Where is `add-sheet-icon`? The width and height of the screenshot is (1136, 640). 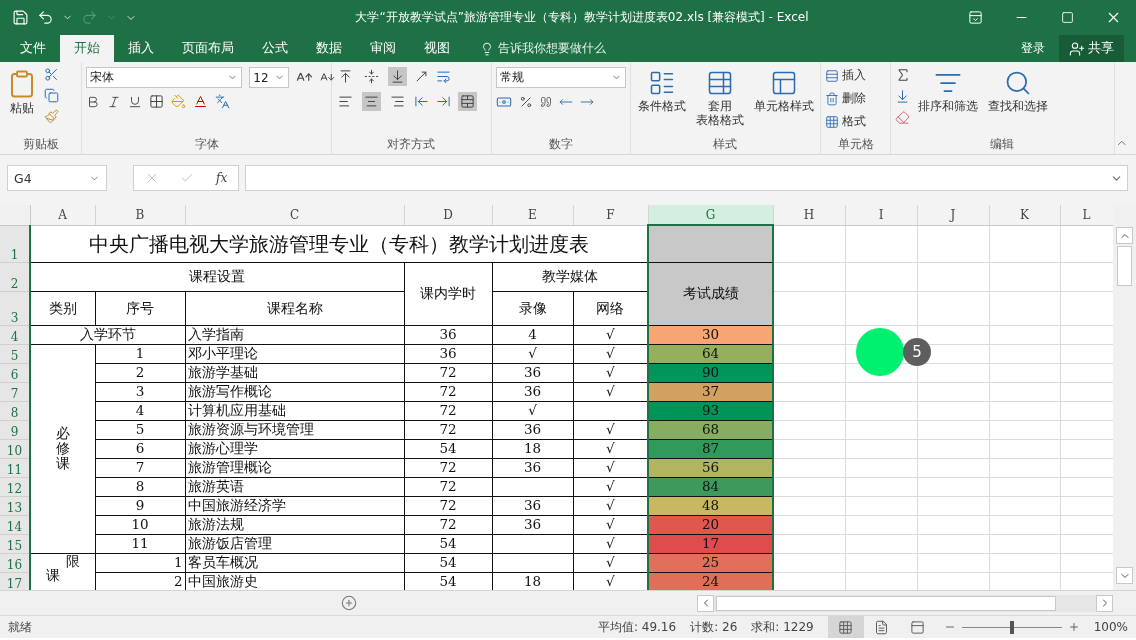 add-sheet-icon is located at coordinates (349, 603).